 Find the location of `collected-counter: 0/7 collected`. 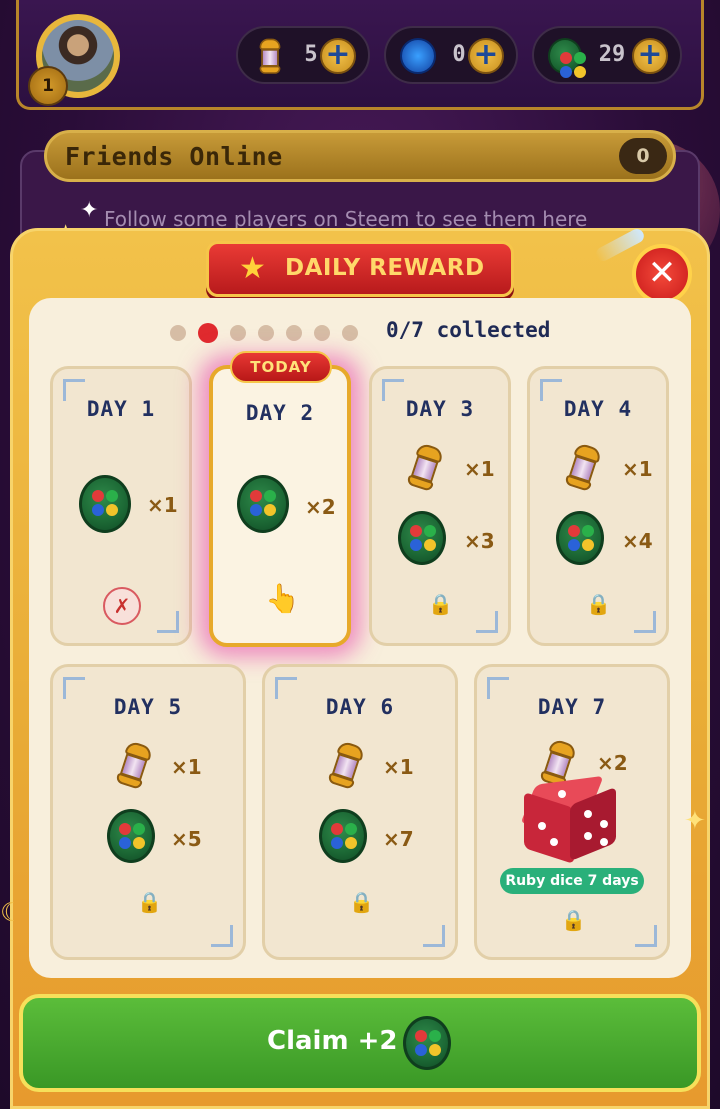

collected-counter: 0/7 collected is located at coordinates (468, 330).